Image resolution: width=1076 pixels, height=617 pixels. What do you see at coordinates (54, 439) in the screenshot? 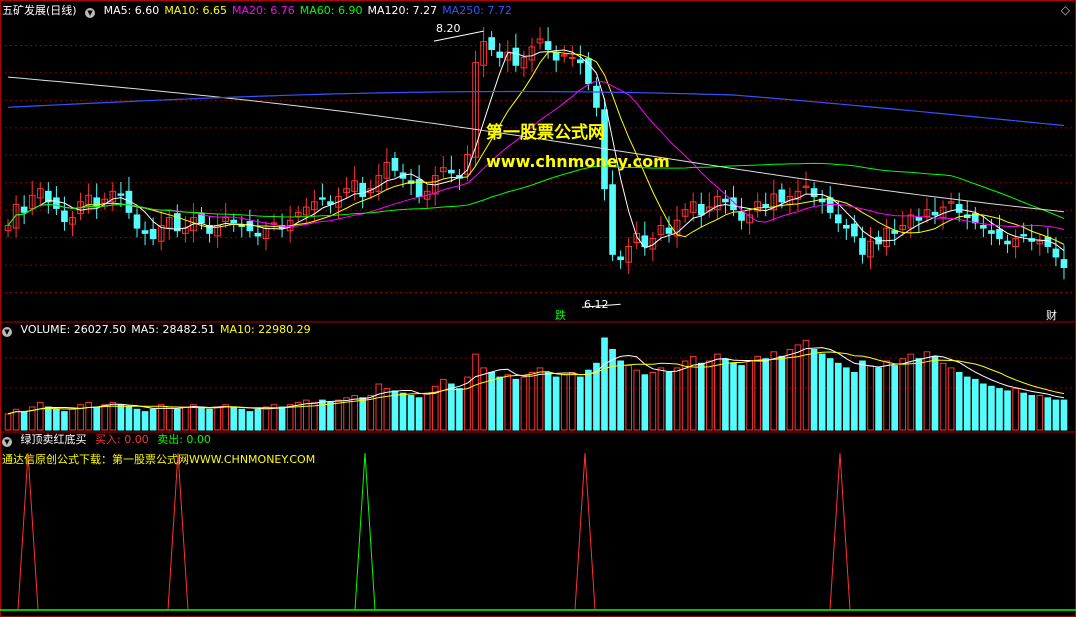
I see `indicator-name: 绿顶卖红底买` at bounding box center [54, 439].